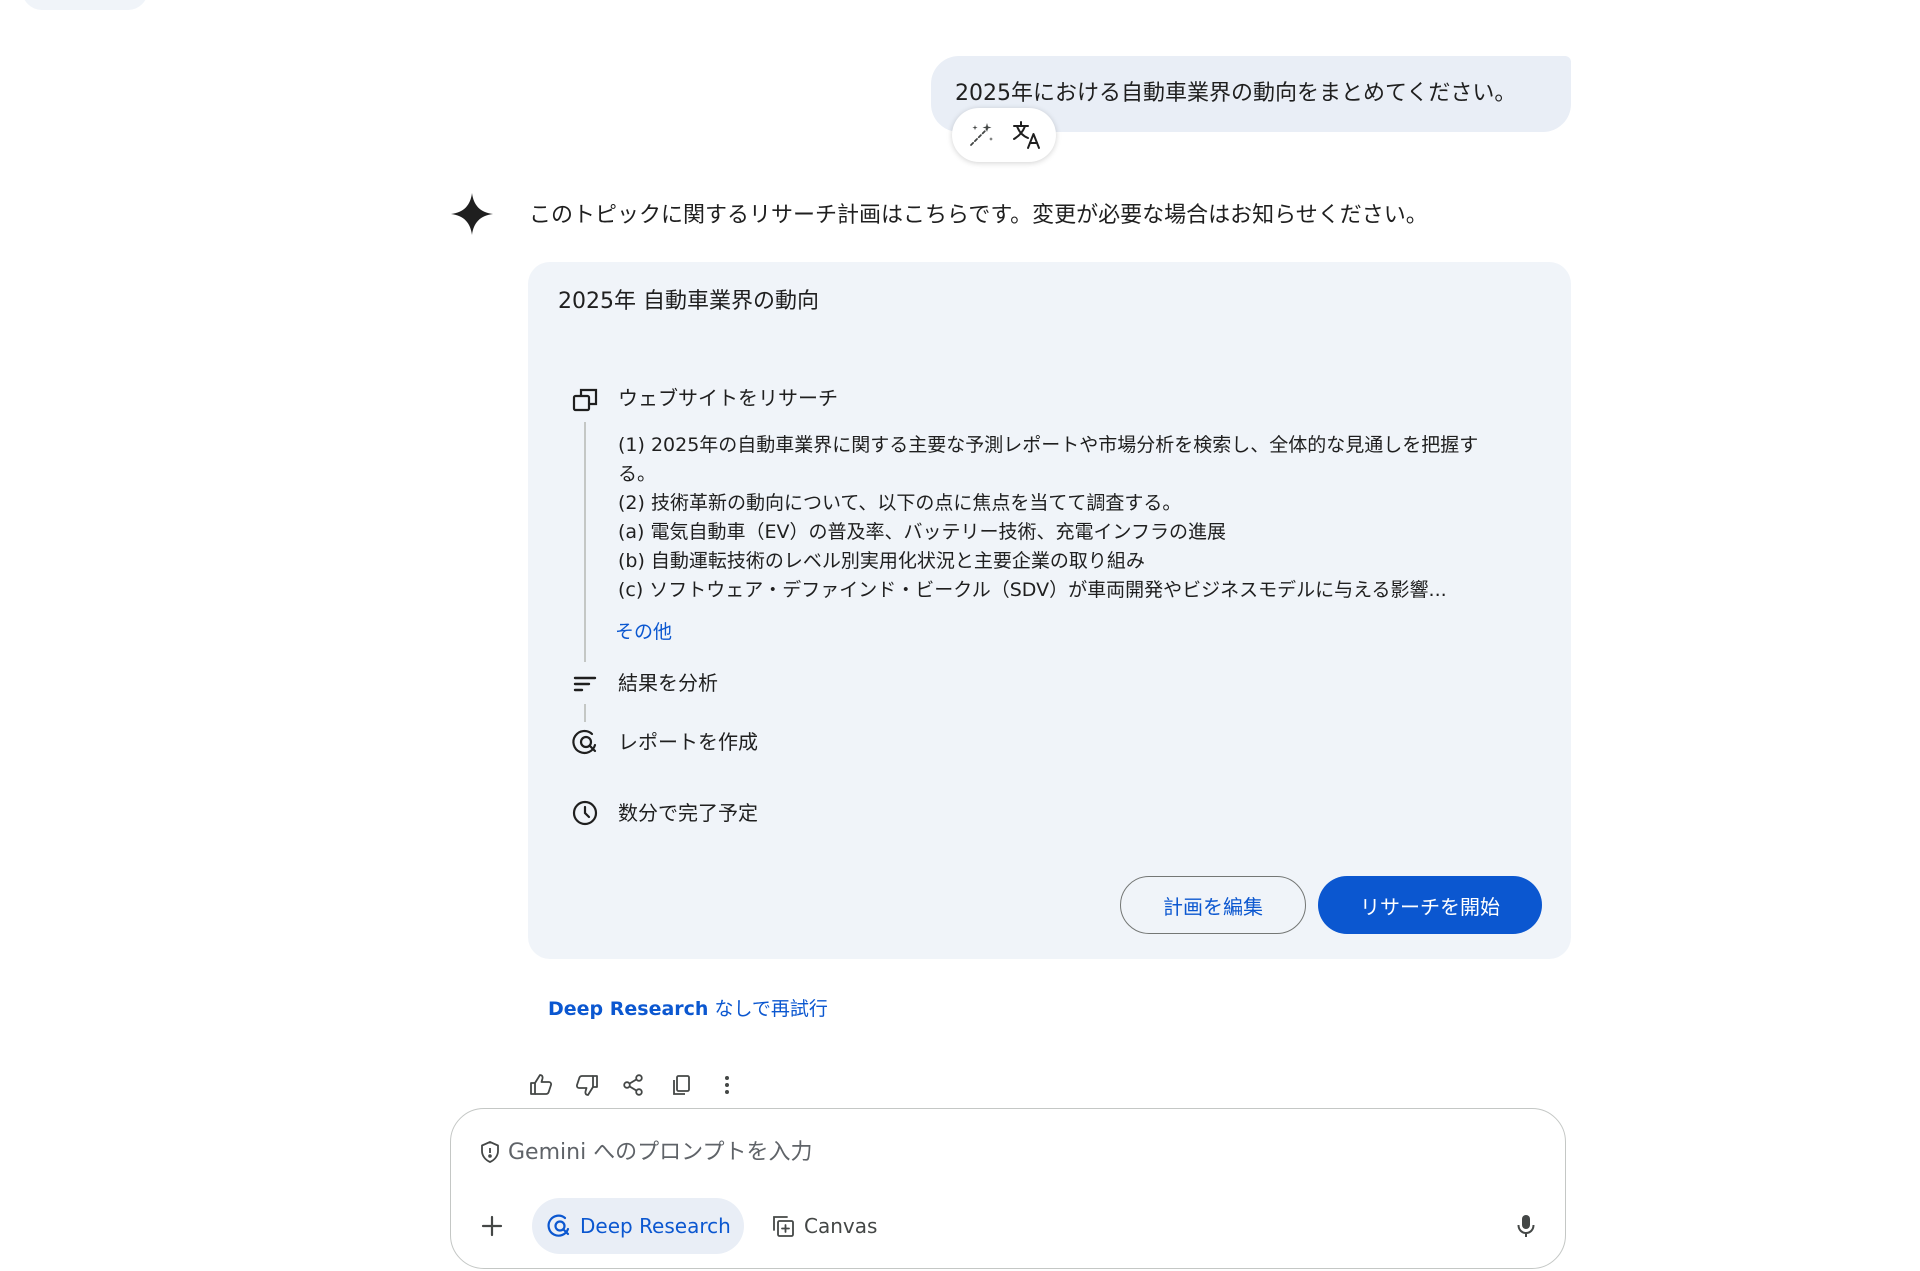  I want to click on thumbs-down-icon, so click(587, 1085).